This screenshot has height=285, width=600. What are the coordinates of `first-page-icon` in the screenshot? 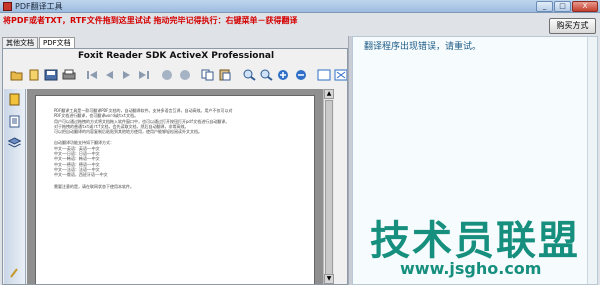 It's located at (91, 75).